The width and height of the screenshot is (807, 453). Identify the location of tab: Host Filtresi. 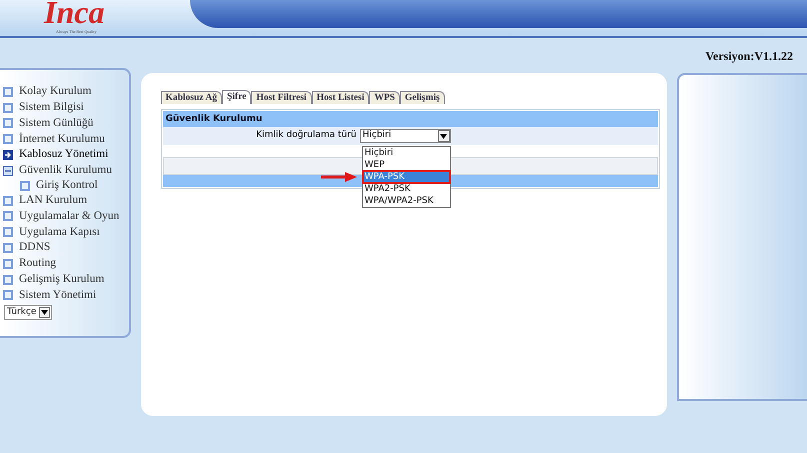
(281, 97).